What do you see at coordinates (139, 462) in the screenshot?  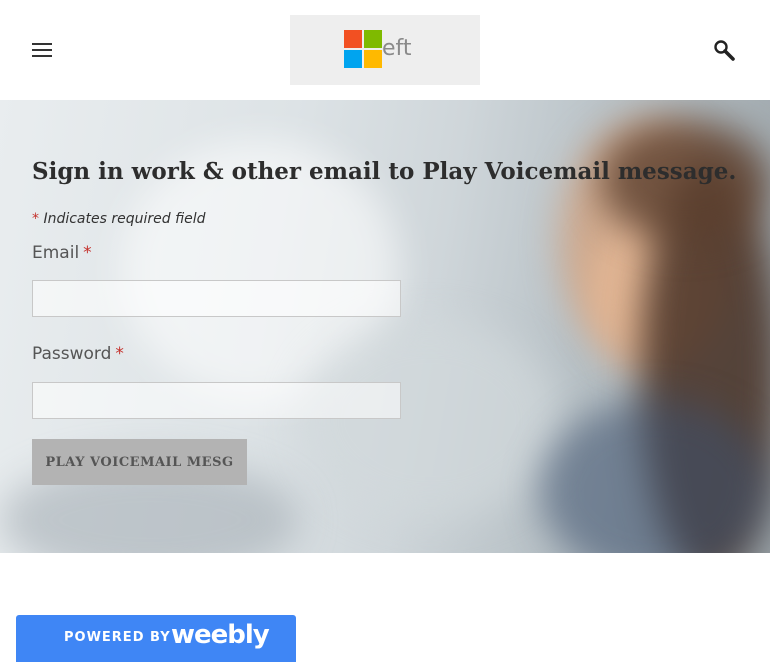 I see `play-voicemail-button: PLAY VOICEMAIL MESG` at bounding box center [139, 462].